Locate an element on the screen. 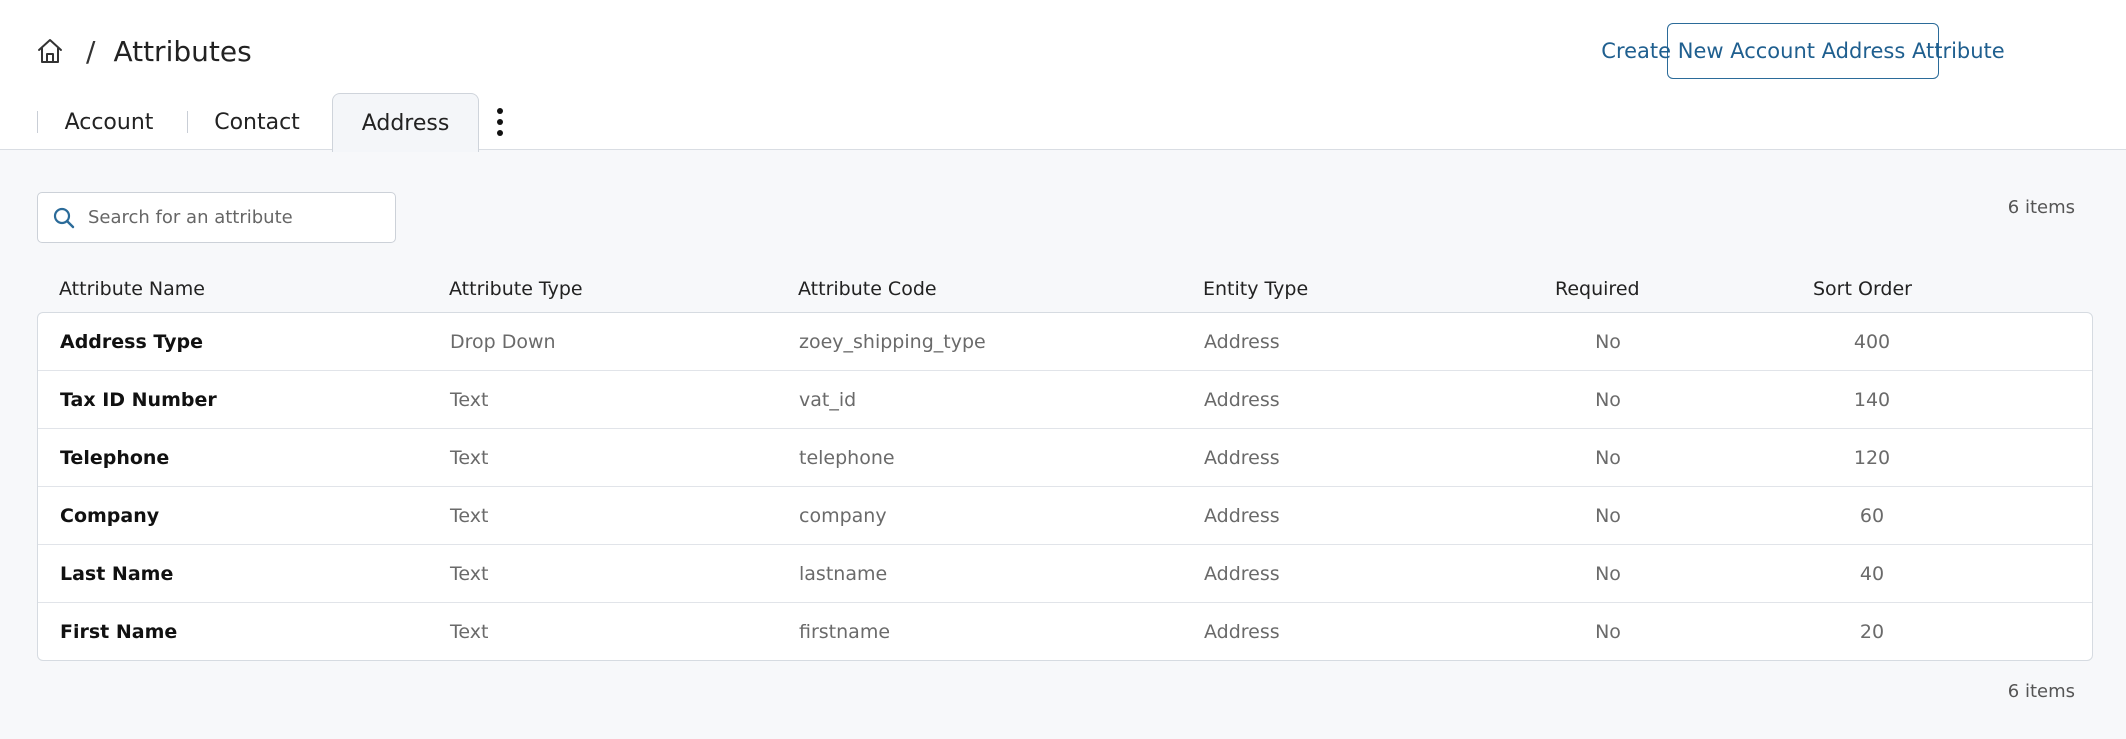 This screenshot has width=2126, height=739. cell-attribute-code: firstname is located at coordinates (845, 632).